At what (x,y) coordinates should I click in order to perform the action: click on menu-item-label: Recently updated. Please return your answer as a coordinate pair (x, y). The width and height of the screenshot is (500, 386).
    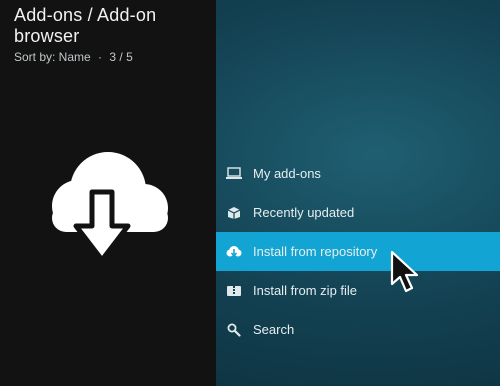
    Looking at the image, I should click on (304, 212).